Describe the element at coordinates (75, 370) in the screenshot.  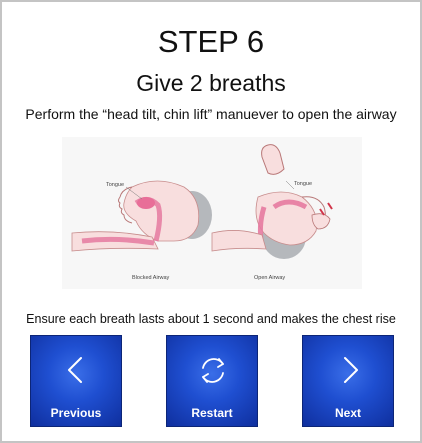
I see `chevron-left-icon` at that location.